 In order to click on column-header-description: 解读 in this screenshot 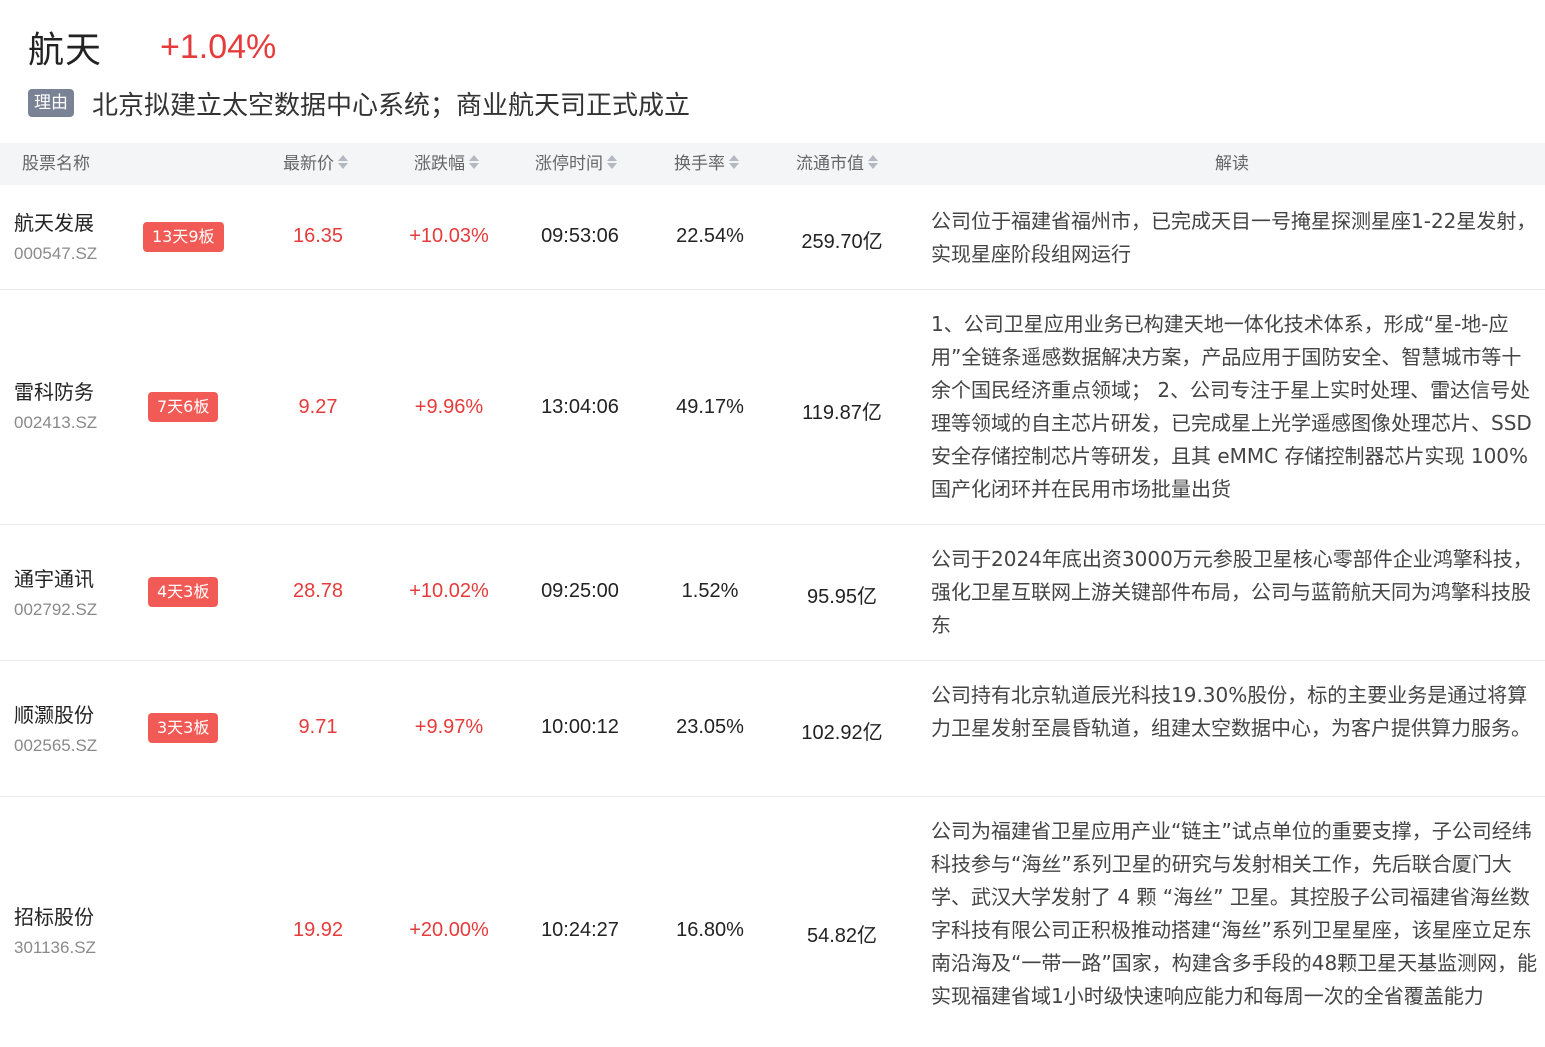, I will do `click(1232, 164)`.